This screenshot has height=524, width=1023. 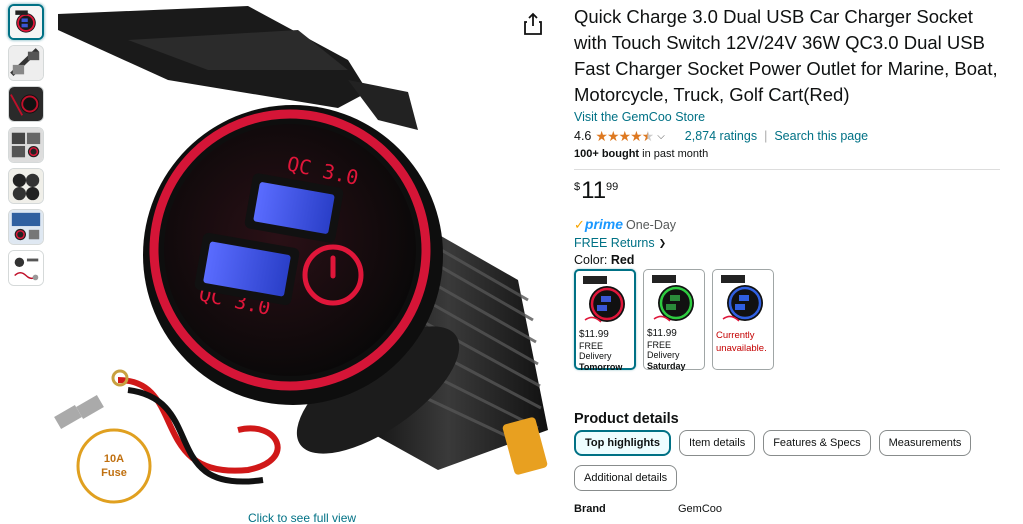 What do you see at coordinates (114, 466) in the screenshot?
I see `fuse-callout` at bounding box center [114, 466].